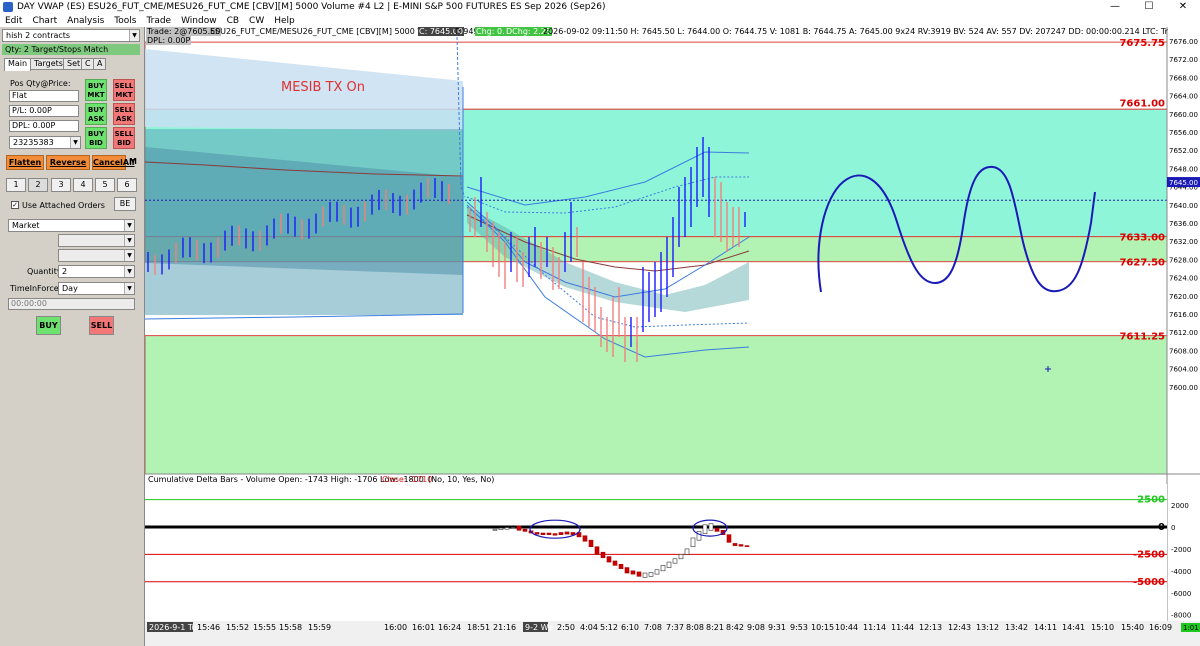 The image size is (1200, 646). What do you see at coordinates (1183, 78) in the screenshot?
I see `price-tick-label: 7668.00` at bounding box center [1183, 78].